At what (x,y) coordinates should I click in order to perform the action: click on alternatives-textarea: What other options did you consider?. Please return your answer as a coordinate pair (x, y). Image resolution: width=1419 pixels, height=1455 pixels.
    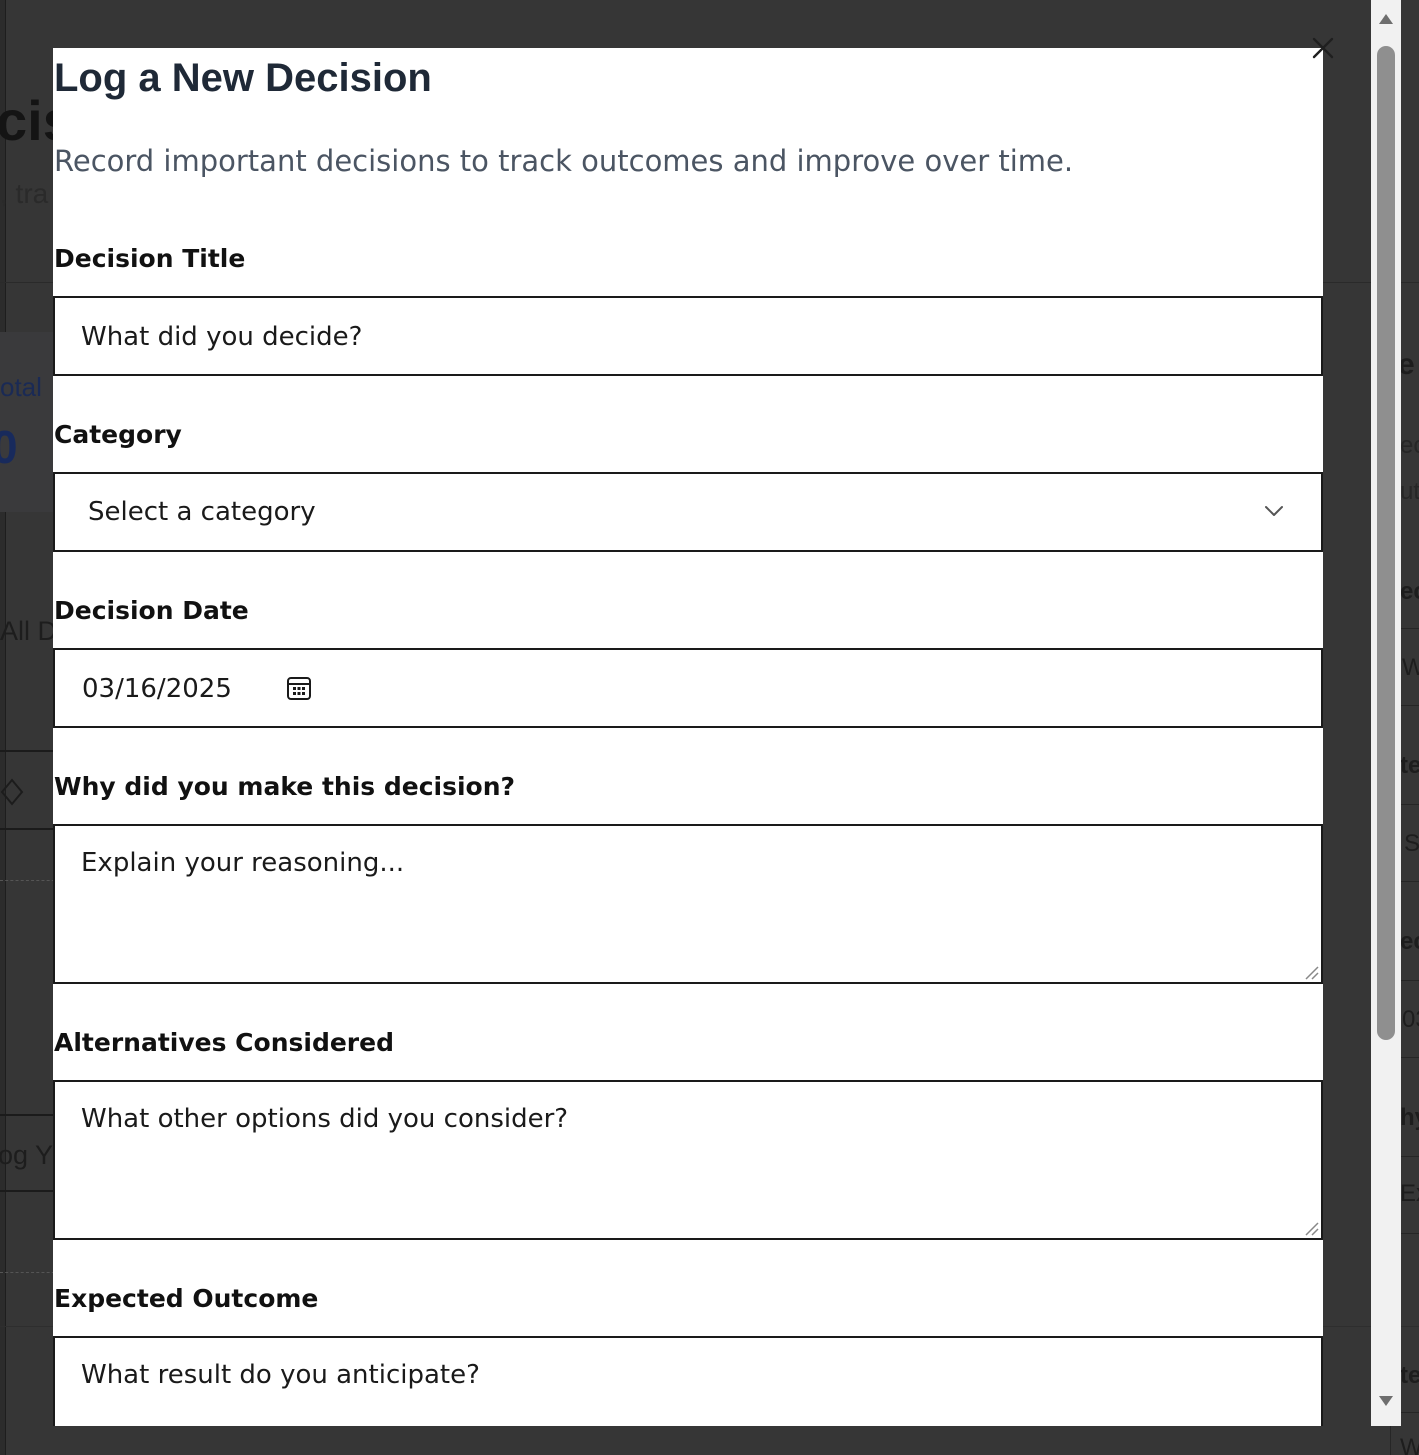
    Looking at the image, I should click on (688, 1160).